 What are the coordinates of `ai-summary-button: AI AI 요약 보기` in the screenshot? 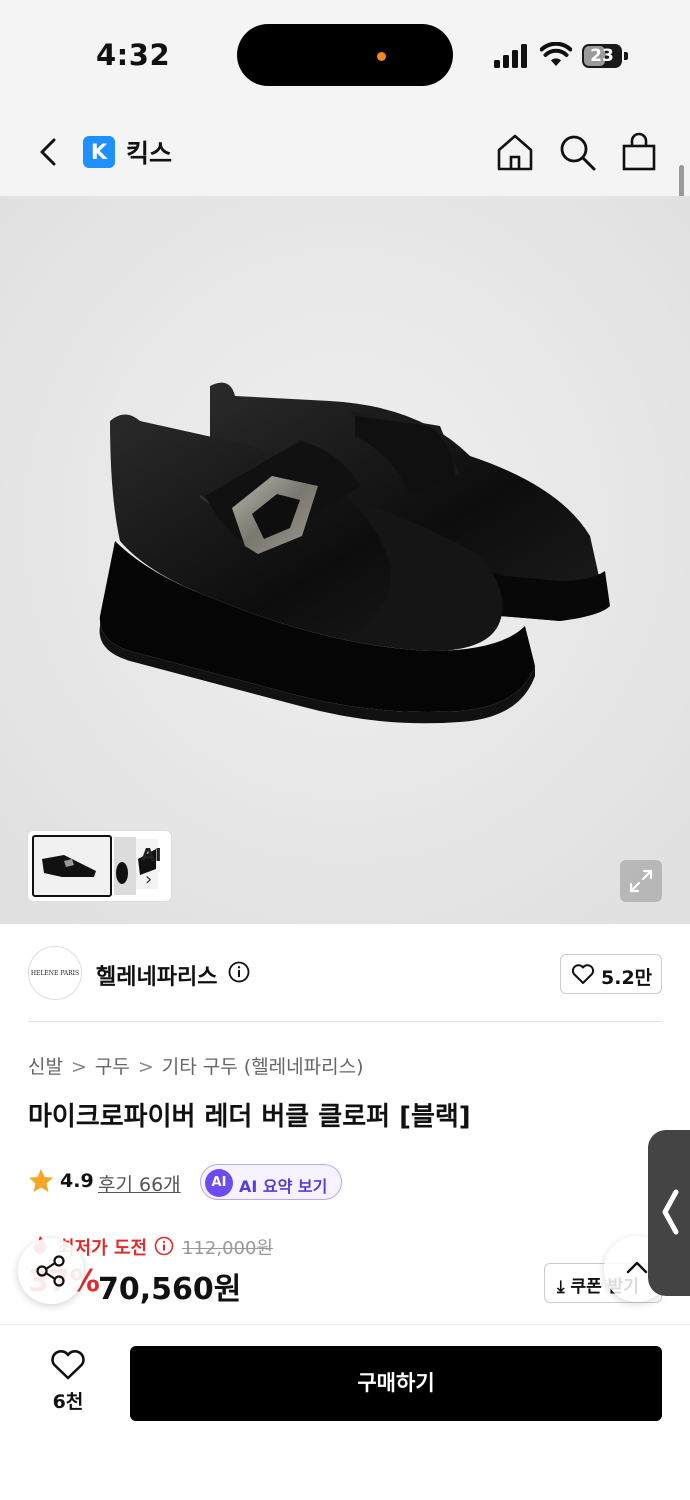 It's located at (271, 1182).